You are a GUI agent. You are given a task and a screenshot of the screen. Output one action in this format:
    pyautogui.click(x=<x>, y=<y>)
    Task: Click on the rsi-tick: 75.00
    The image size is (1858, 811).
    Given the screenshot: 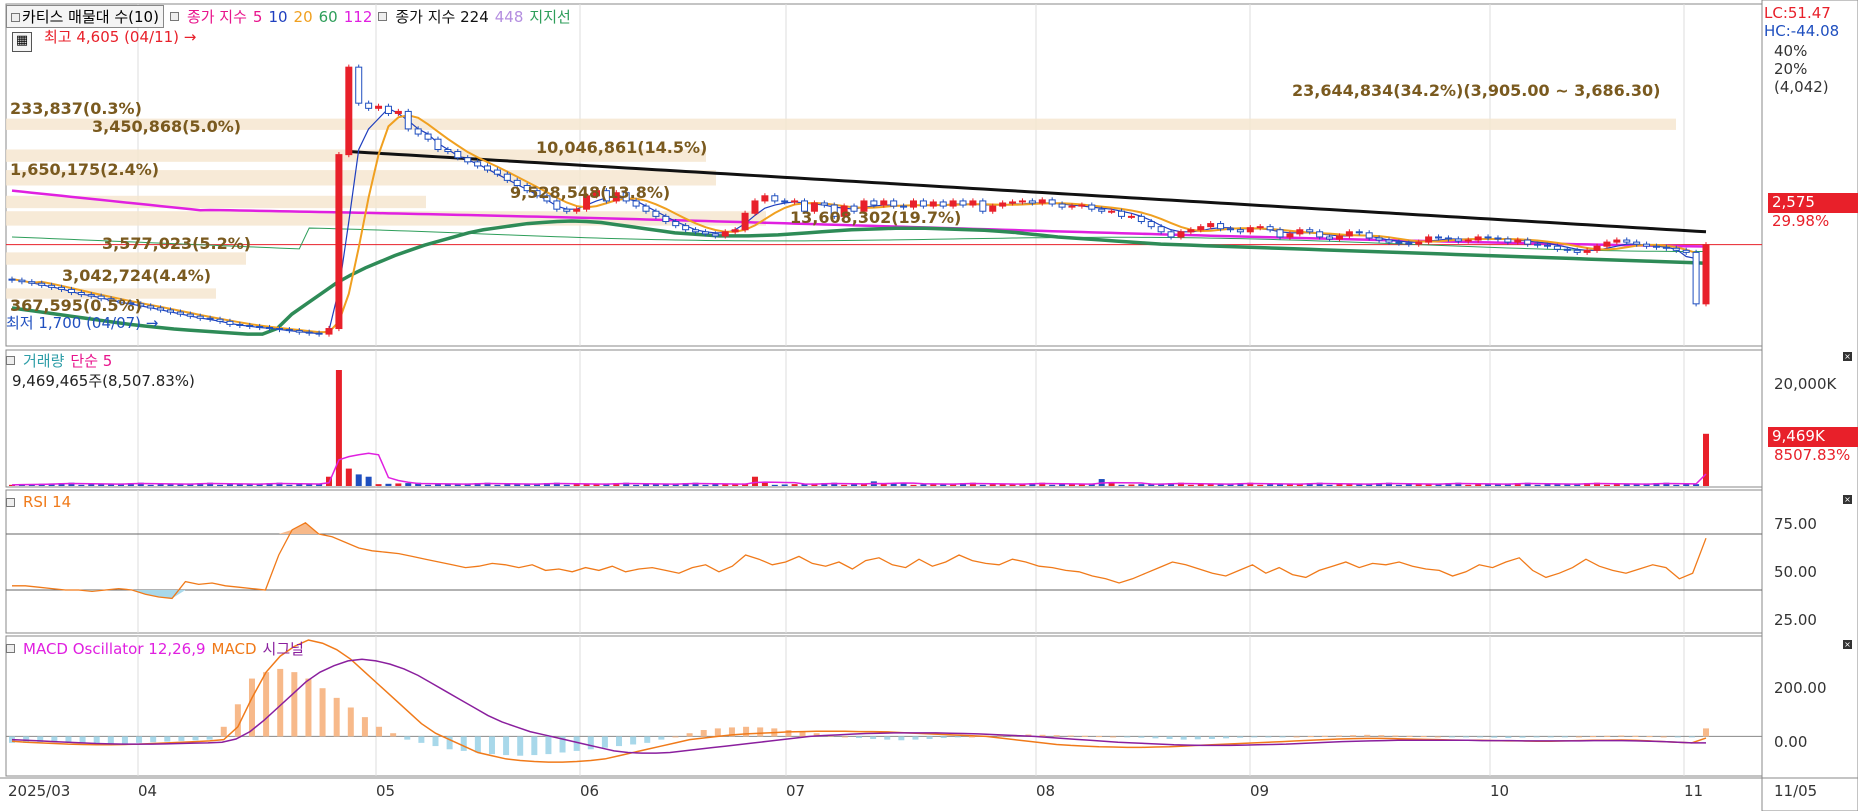 What is the action you would take?
    pyautogui.click(x=1795, y=524)
    